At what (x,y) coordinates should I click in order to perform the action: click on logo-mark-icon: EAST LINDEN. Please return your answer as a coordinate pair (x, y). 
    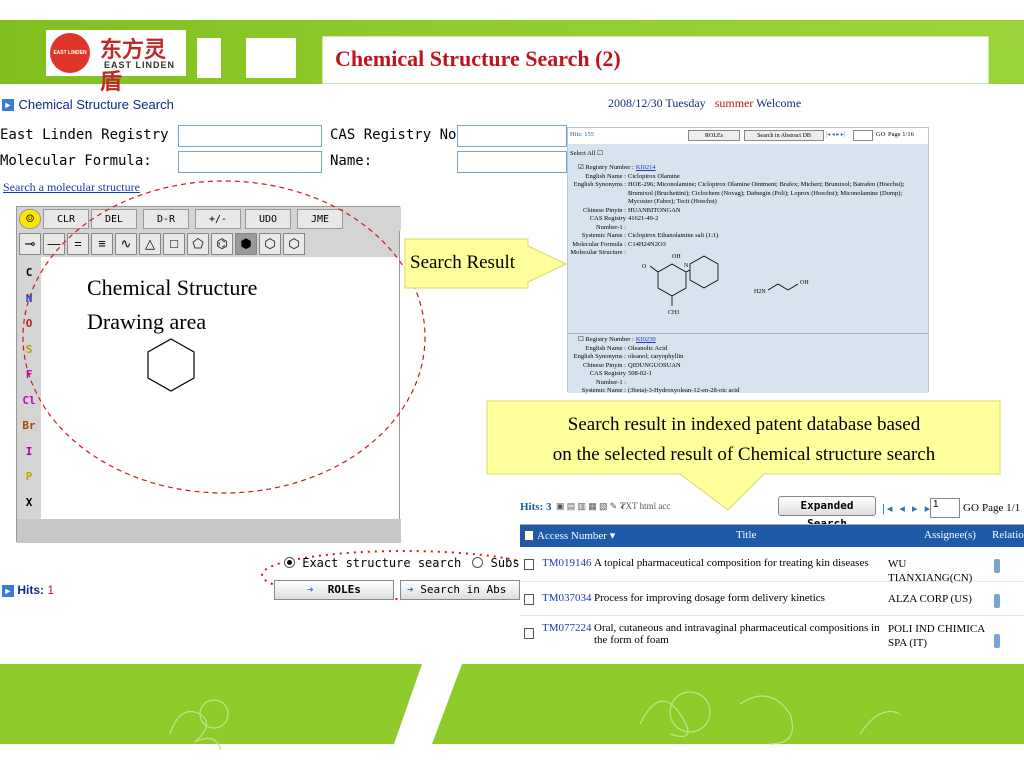
    Looking at the image, I should click on (70, 53).